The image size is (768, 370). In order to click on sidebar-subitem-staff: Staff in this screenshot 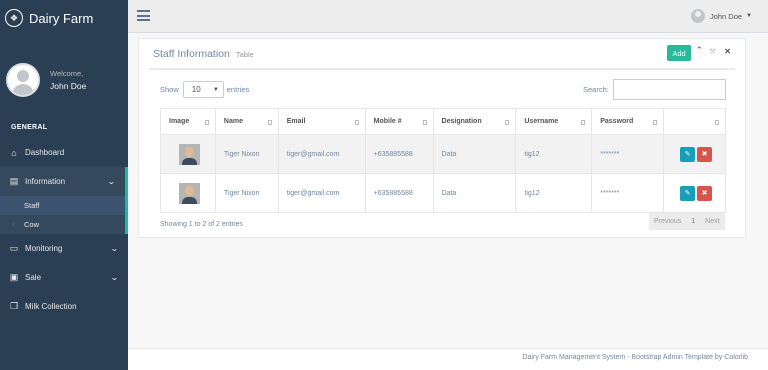, I will do `click(62, 205)`.